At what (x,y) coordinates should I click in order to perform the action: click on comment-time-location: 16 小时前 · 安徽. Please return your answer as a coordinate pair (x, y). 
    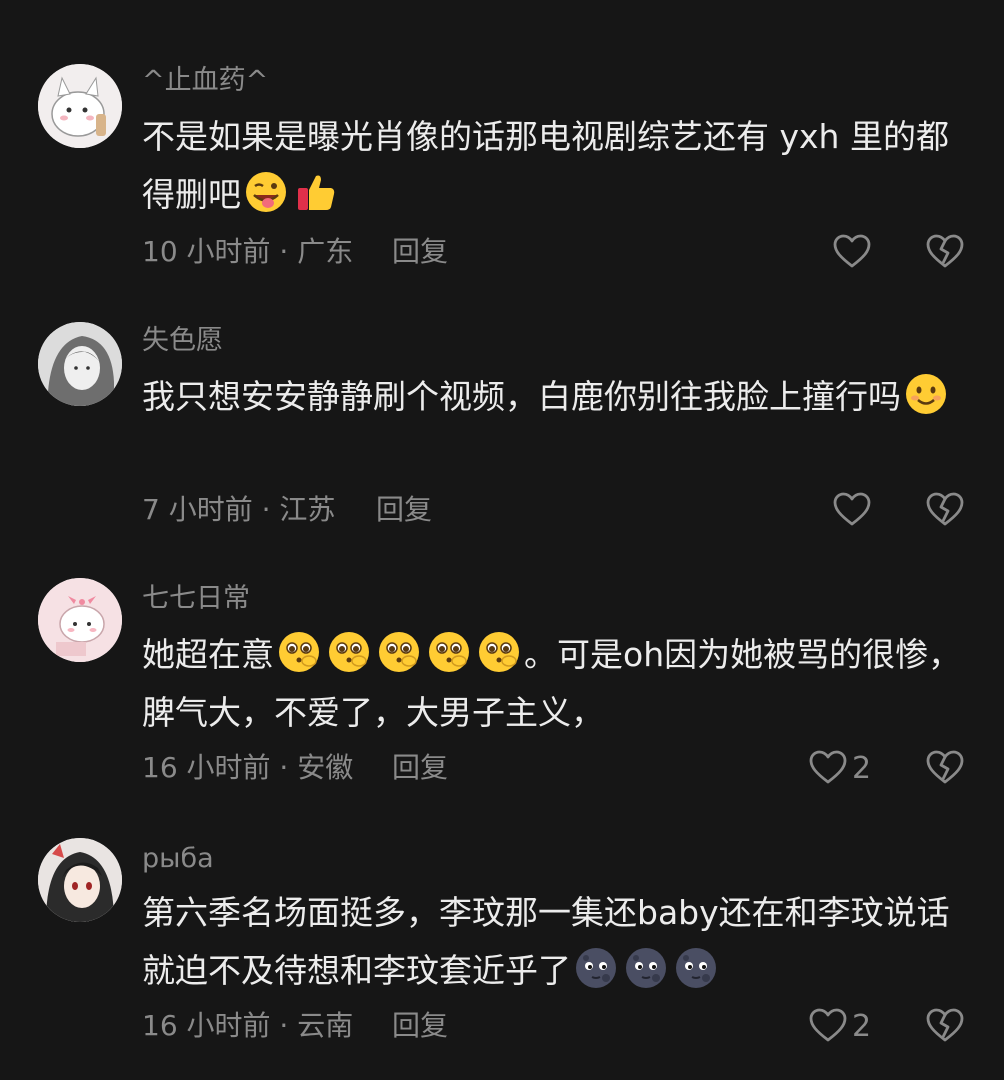
    Looking at the image, I should click on (248, 767).